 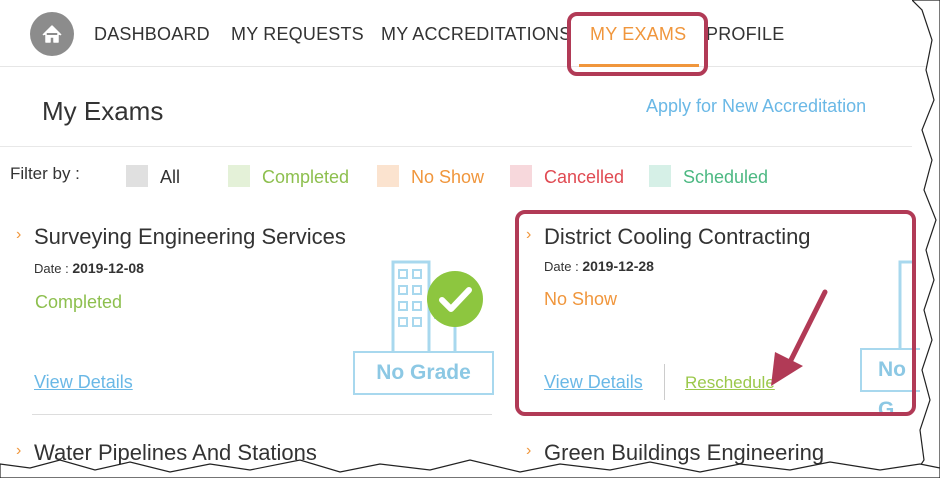 I want to click on torn-edge-bottom, so click(x=470, y=468).